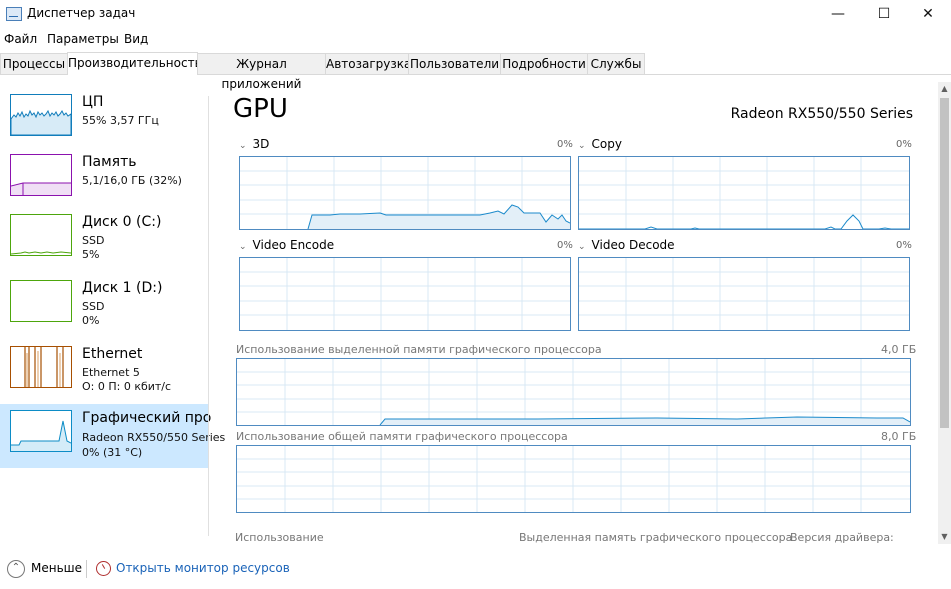 This screenshot has width=951, height=589. Describe the element at coordinates (208, 316) in the screenshot. I see `sidebar-divider` at that location.